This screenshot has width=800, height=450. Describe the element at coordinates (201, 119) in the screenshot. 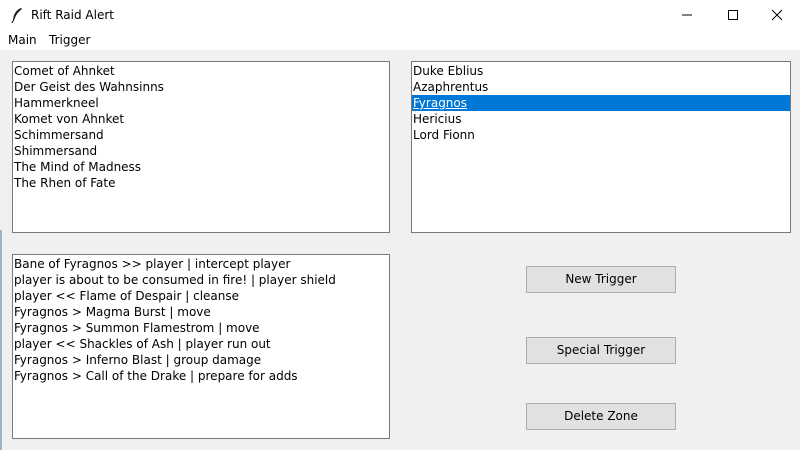

I see `zone-item: Komet von Ahnket` at that location.